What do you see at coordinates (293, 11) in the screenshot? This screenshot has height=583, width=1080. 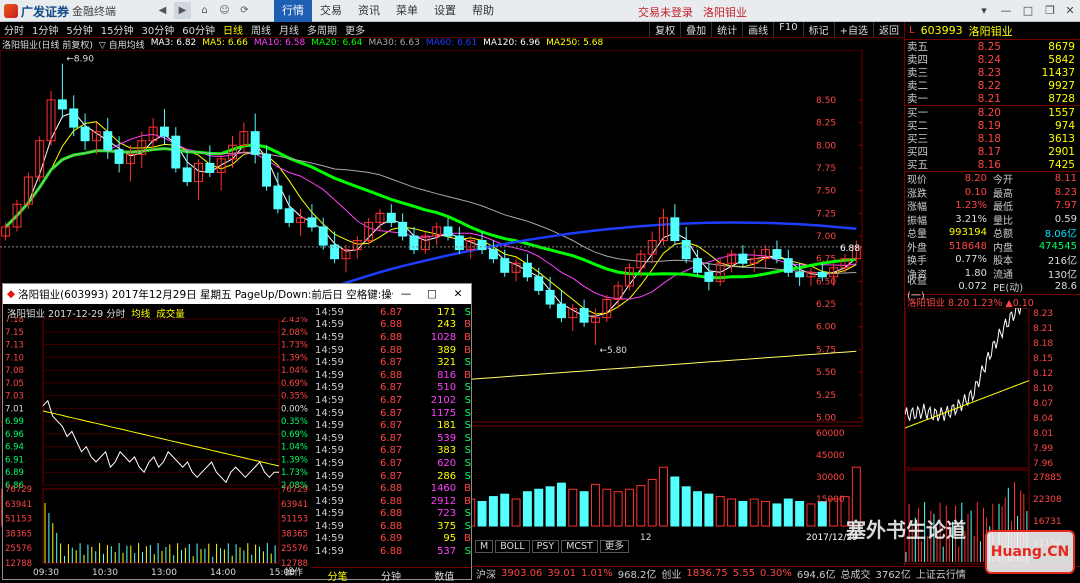 I see `menu-item-0: 行情` at bounding box center [293, 11].